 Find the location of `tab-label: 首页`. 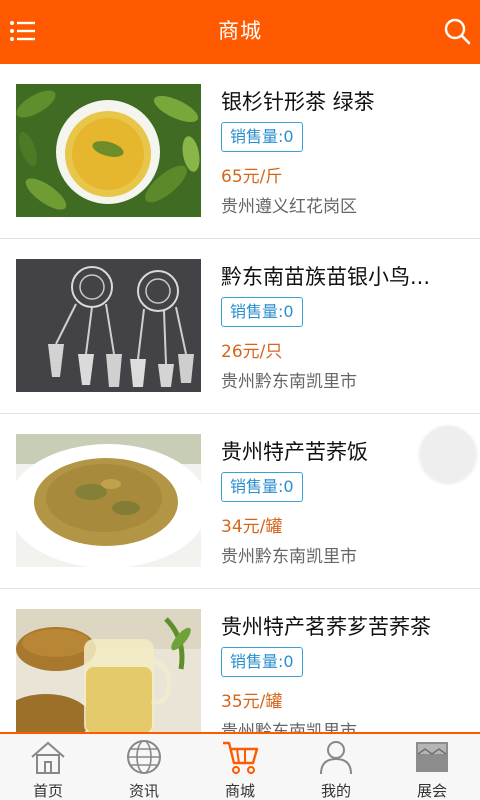

tab-label: 首页 is located at coordinates (47, 791).